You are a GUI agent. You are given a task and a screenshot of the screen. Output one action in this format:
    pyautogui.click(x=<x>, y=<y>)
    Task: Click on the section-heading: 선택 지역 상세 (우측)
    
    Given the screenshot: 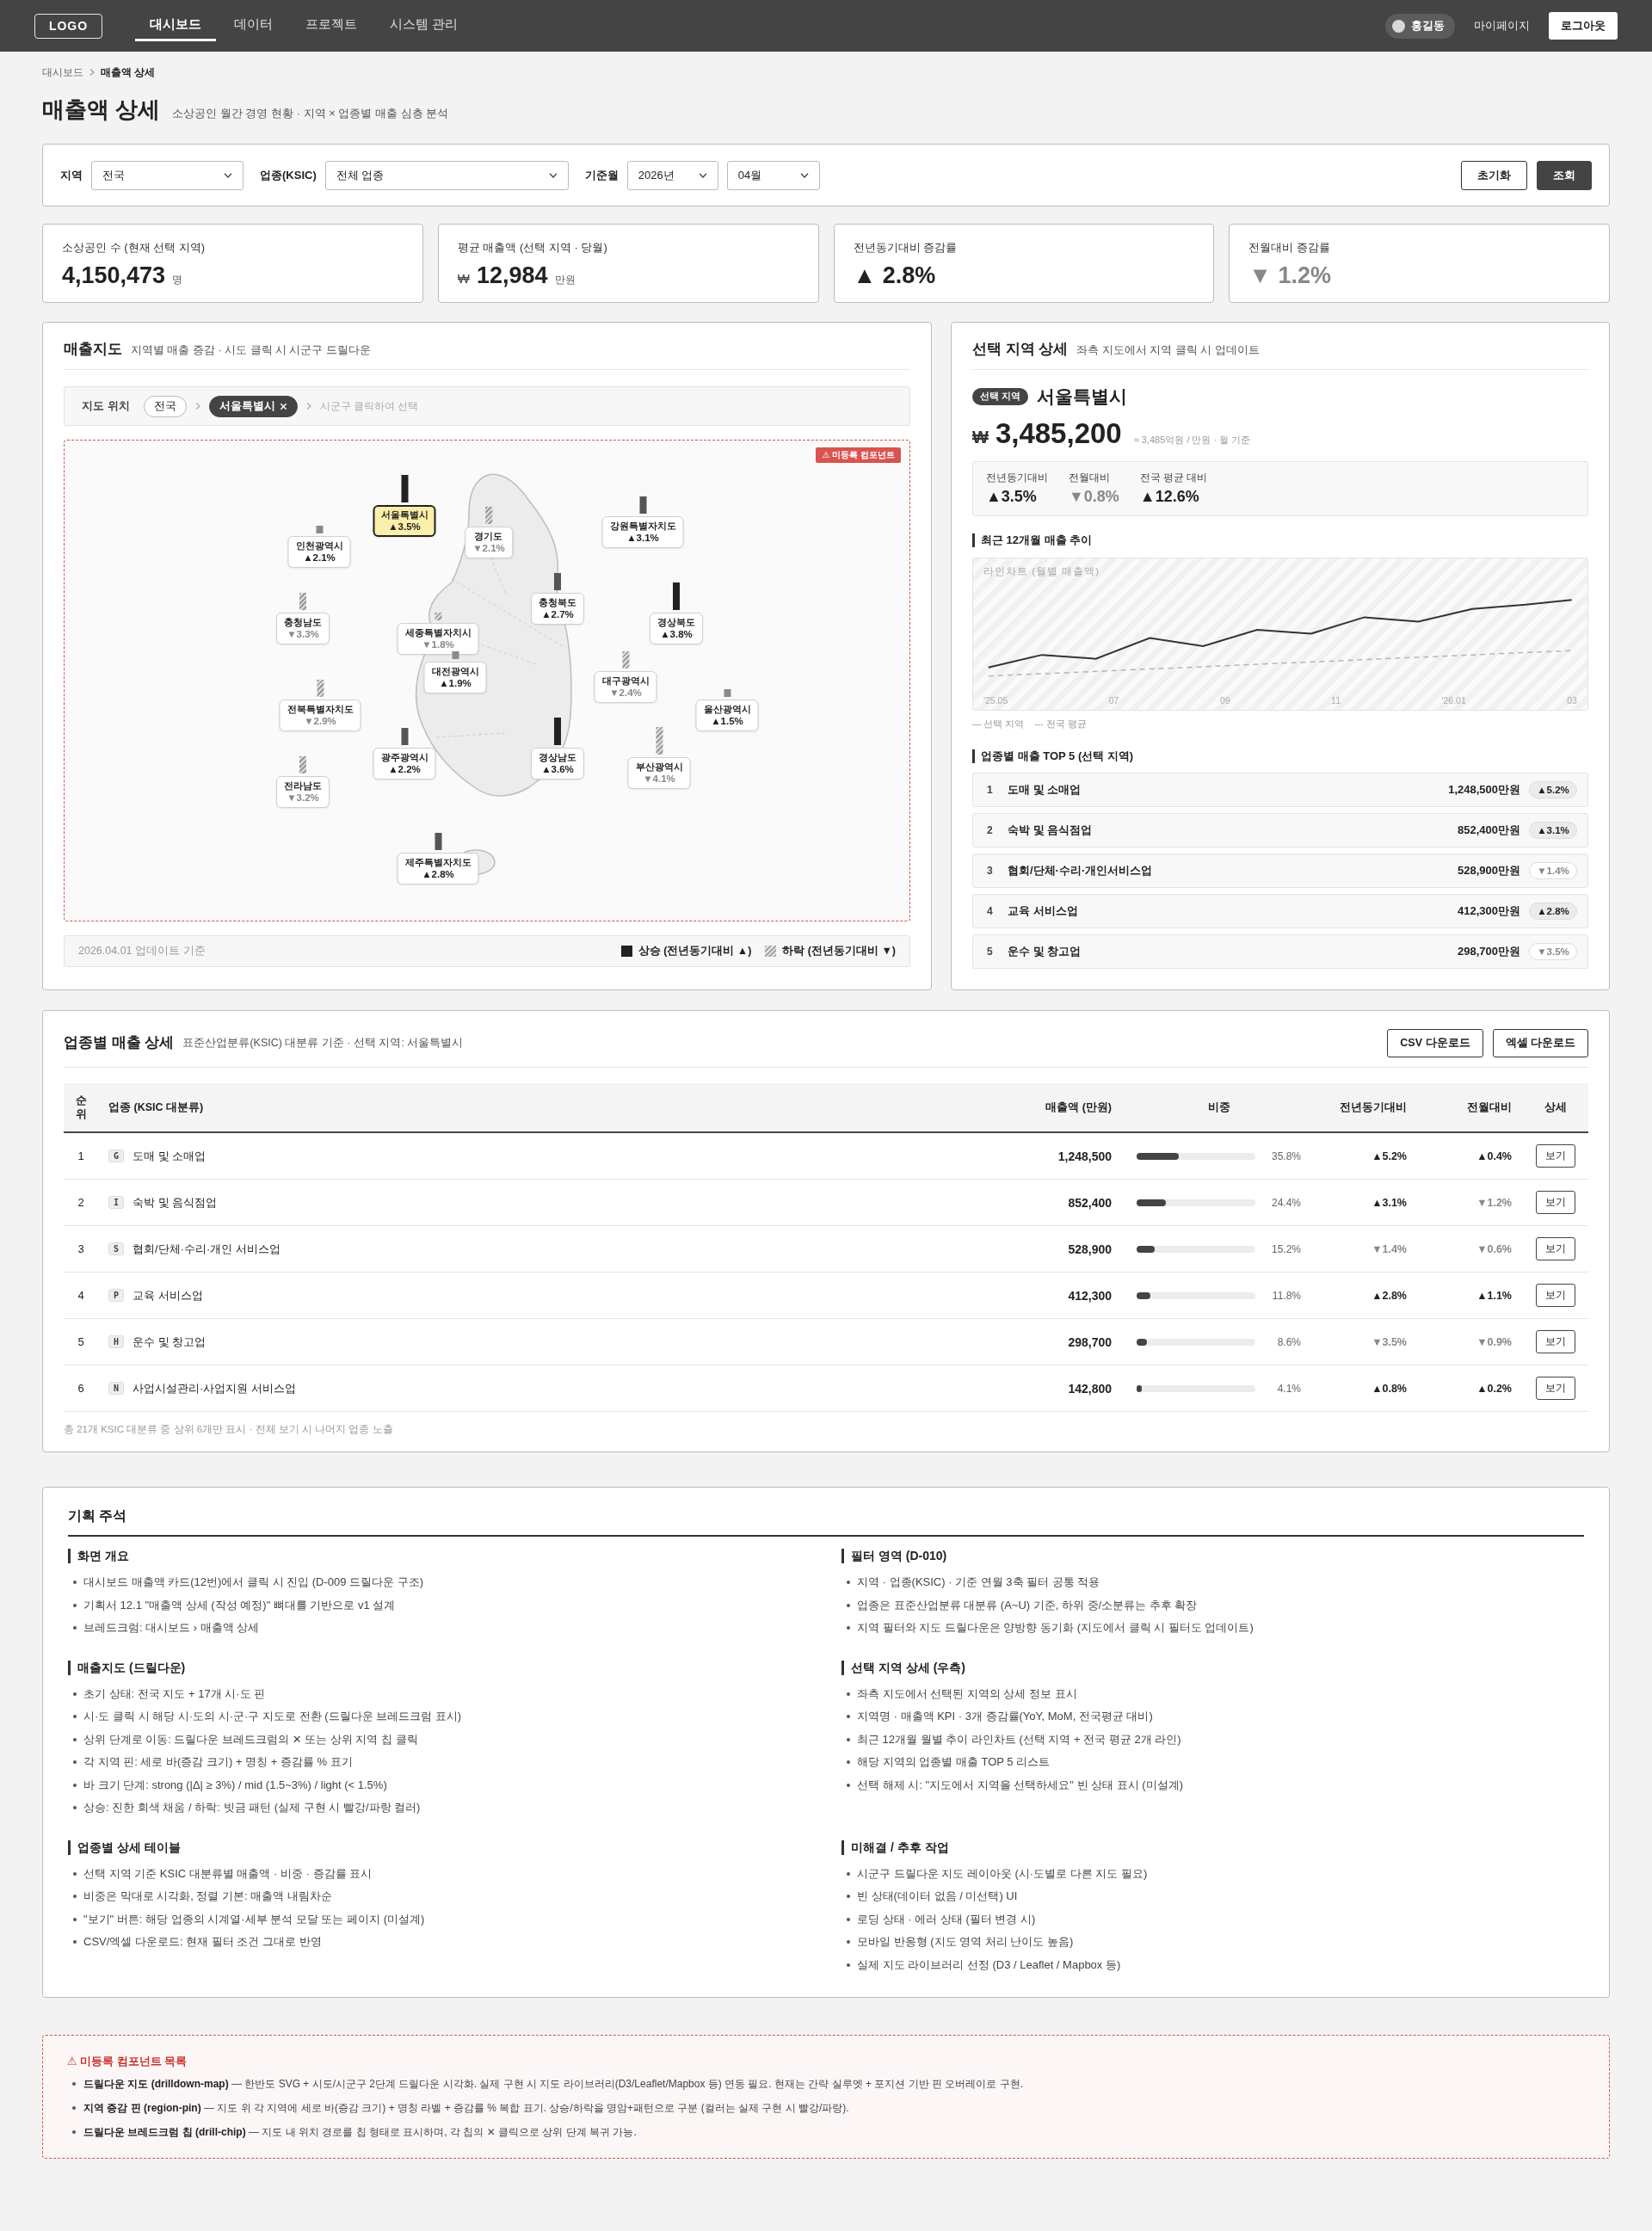 What is the action you would take?
    pyautogui.click(x=903, y=1668)
    